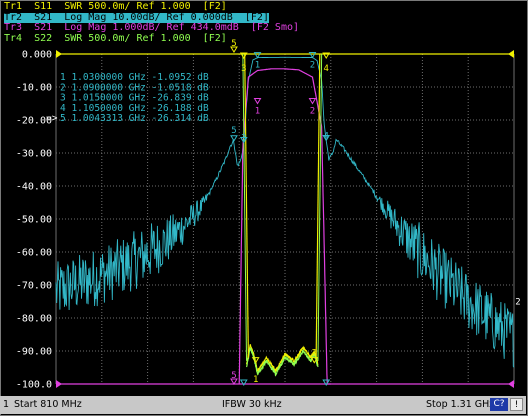 The image size is (528, 416). What do you see at coordinates (34, 319) in the screenshot?
I see `y-tick-label: -80.00` at bounding box center [34, 319].